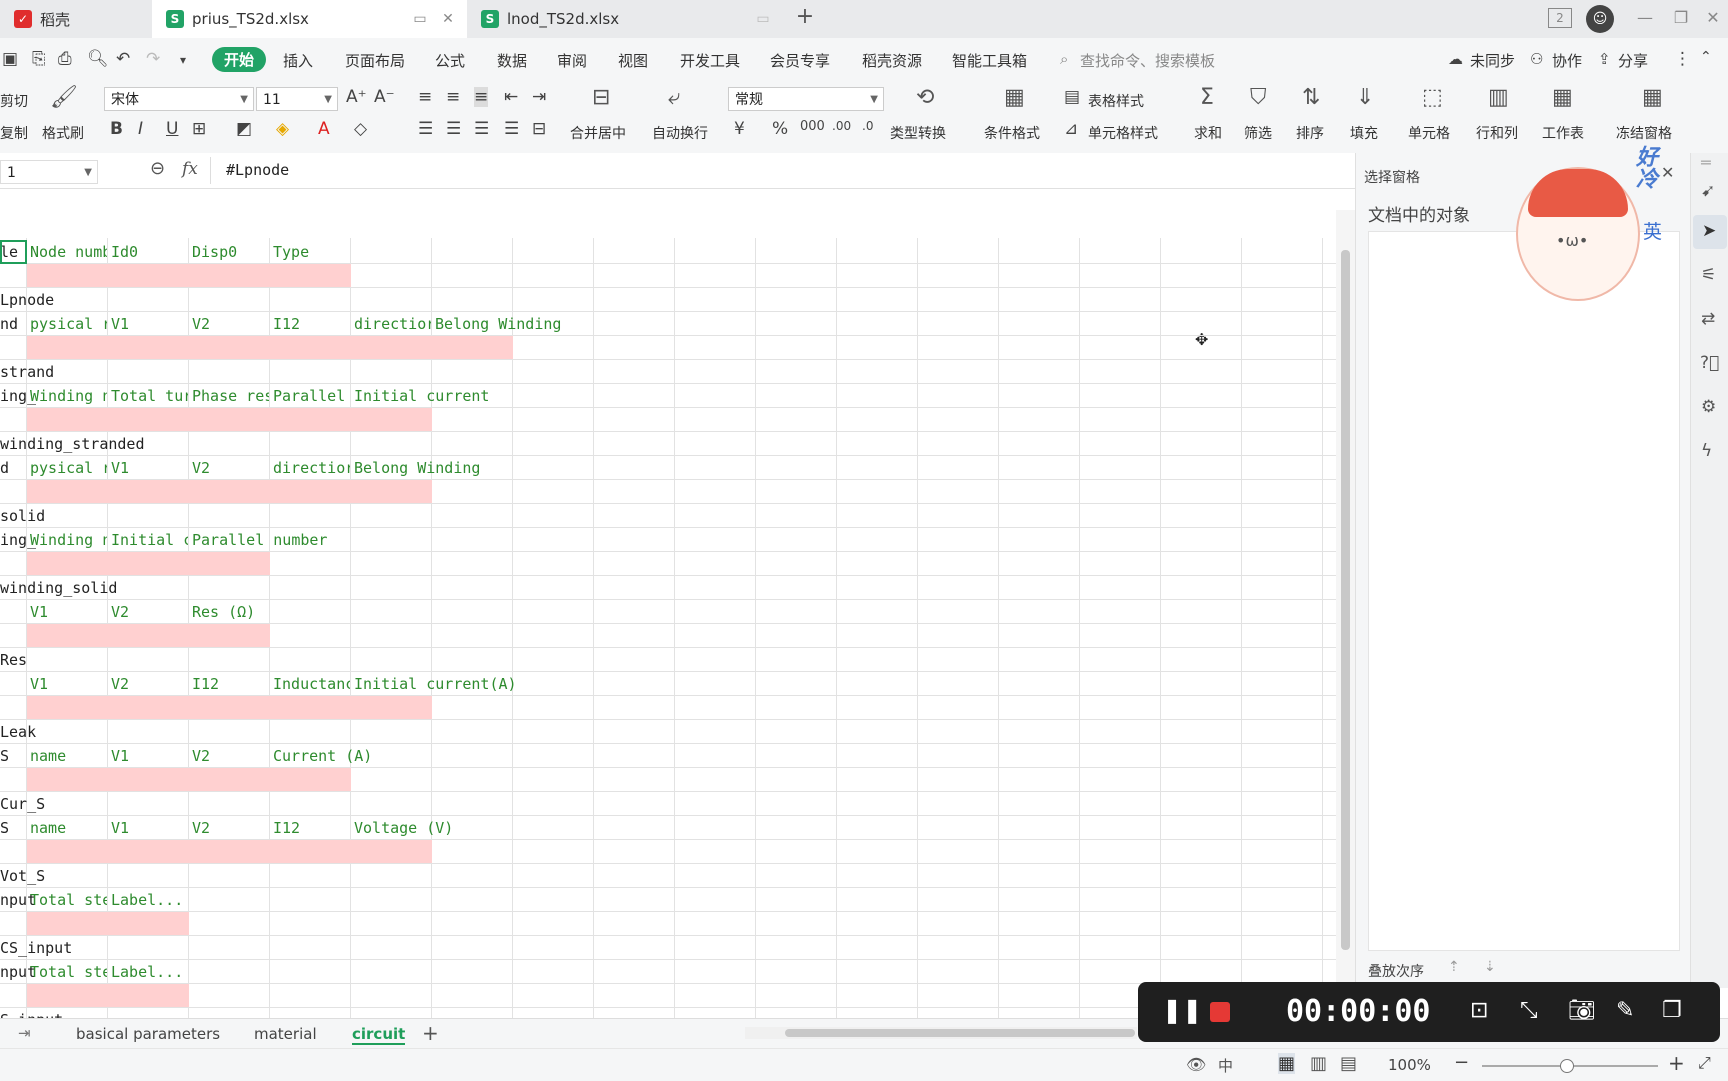  I want to click on tab-lnod: S lnod_TS2d.xlsx ▭, so click(624, 19).